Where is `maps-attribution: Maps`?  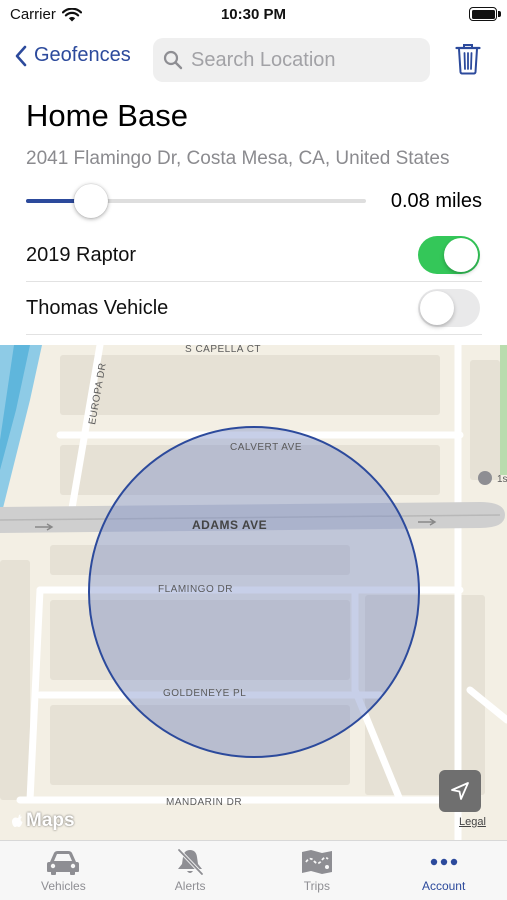 maps-attribution: Maps is located at coordinates (43, 821).